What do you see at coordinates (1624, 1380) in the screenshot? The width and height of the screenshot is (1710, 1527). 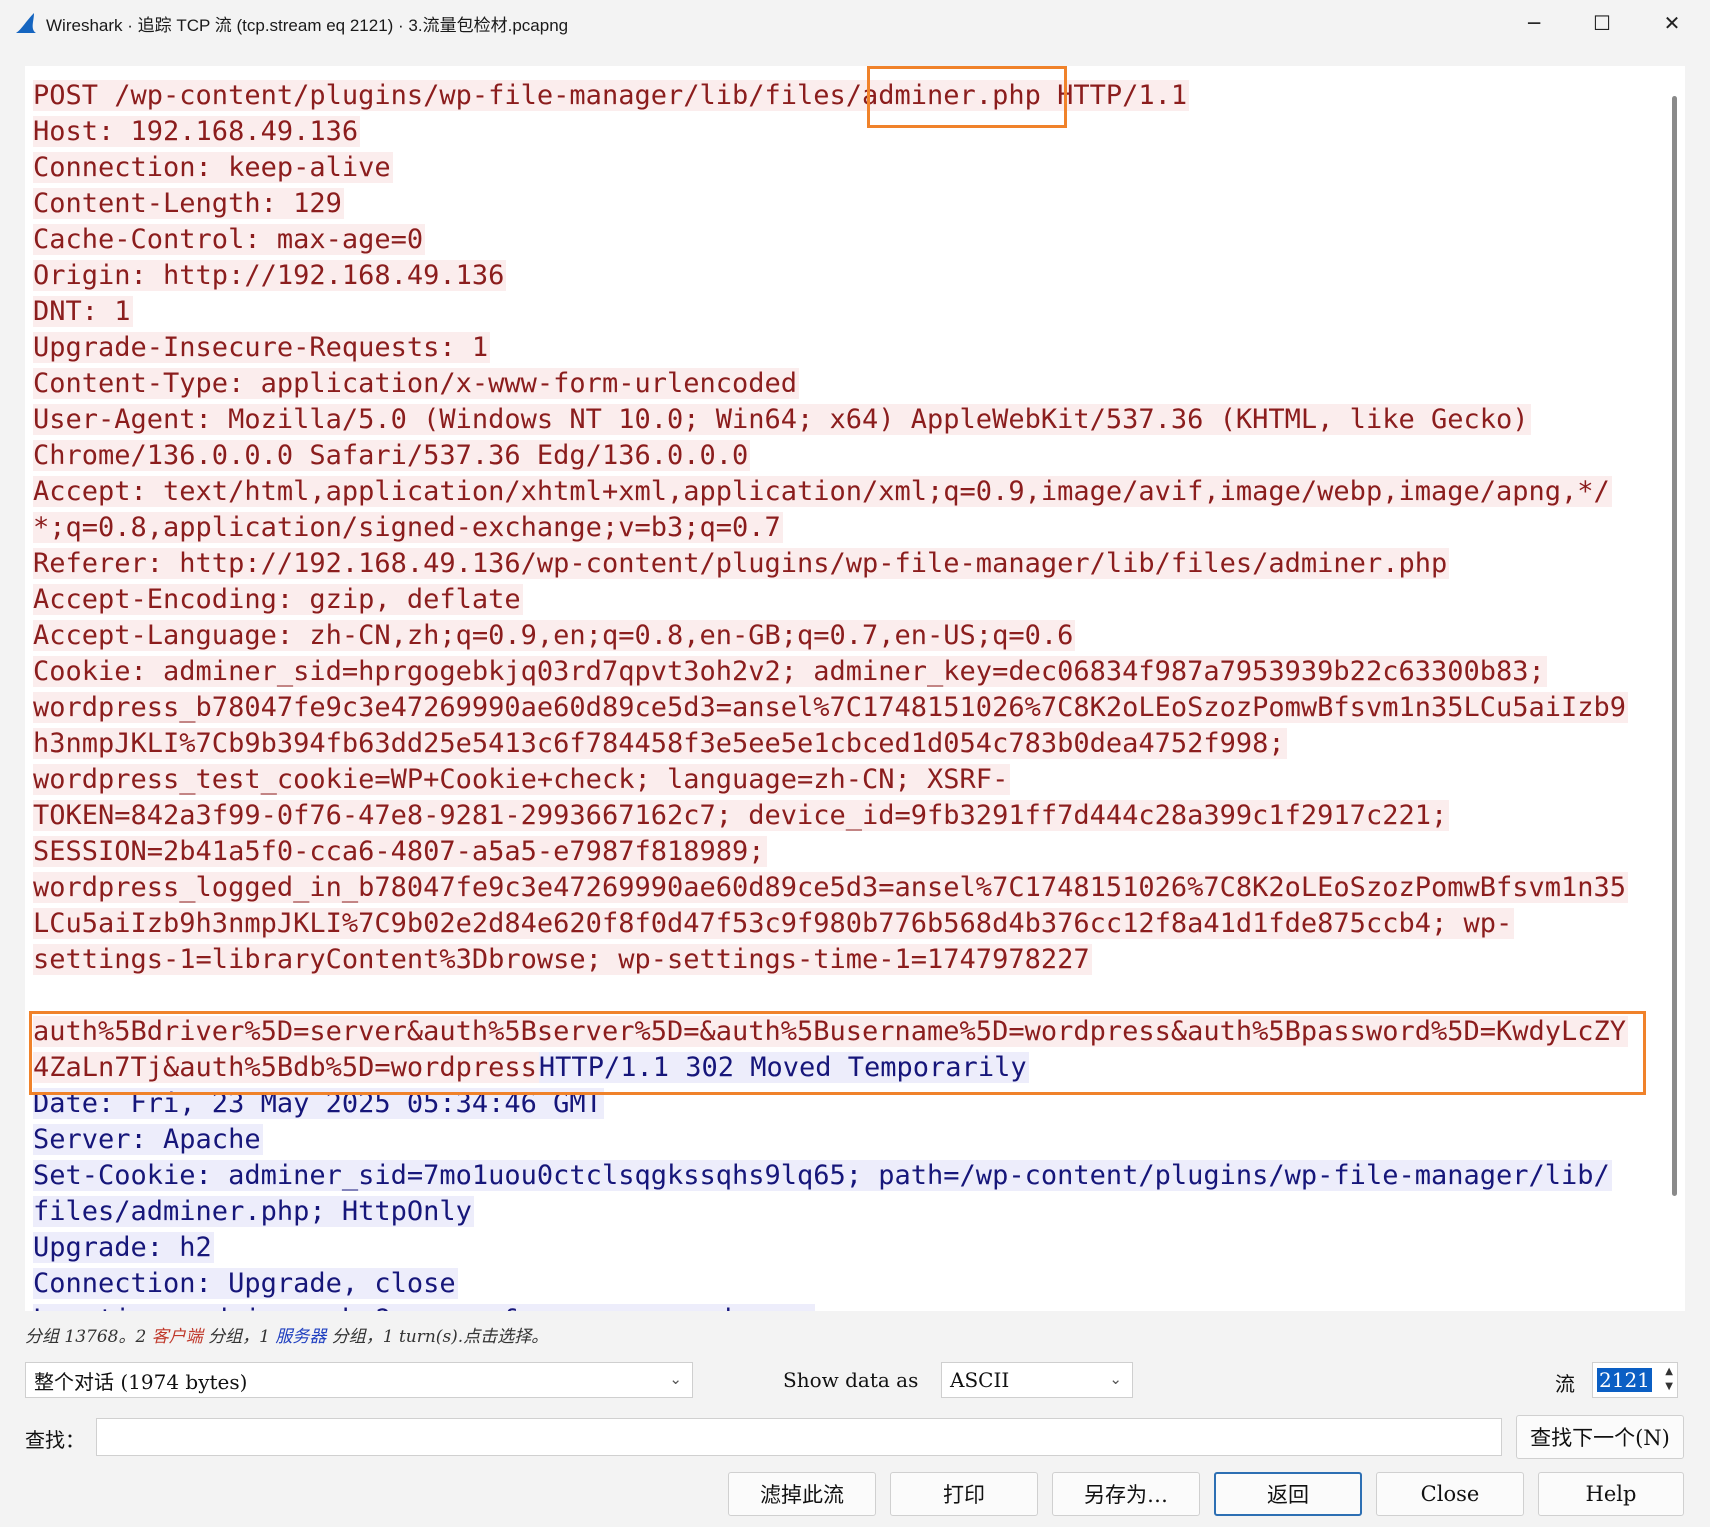 I see `stream-number-value: 2121` at bounding box center [1624, 1380].